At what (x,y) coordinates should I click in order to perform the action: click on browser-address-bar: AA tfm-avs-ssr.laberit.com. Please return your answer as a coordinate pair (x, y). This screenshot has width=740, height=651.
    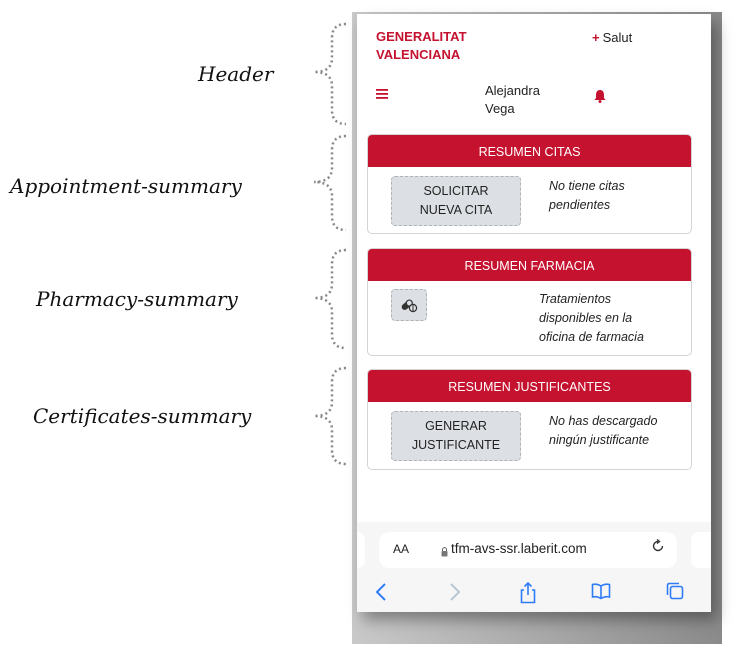
    Looking at the image, I should click on (534, 550).